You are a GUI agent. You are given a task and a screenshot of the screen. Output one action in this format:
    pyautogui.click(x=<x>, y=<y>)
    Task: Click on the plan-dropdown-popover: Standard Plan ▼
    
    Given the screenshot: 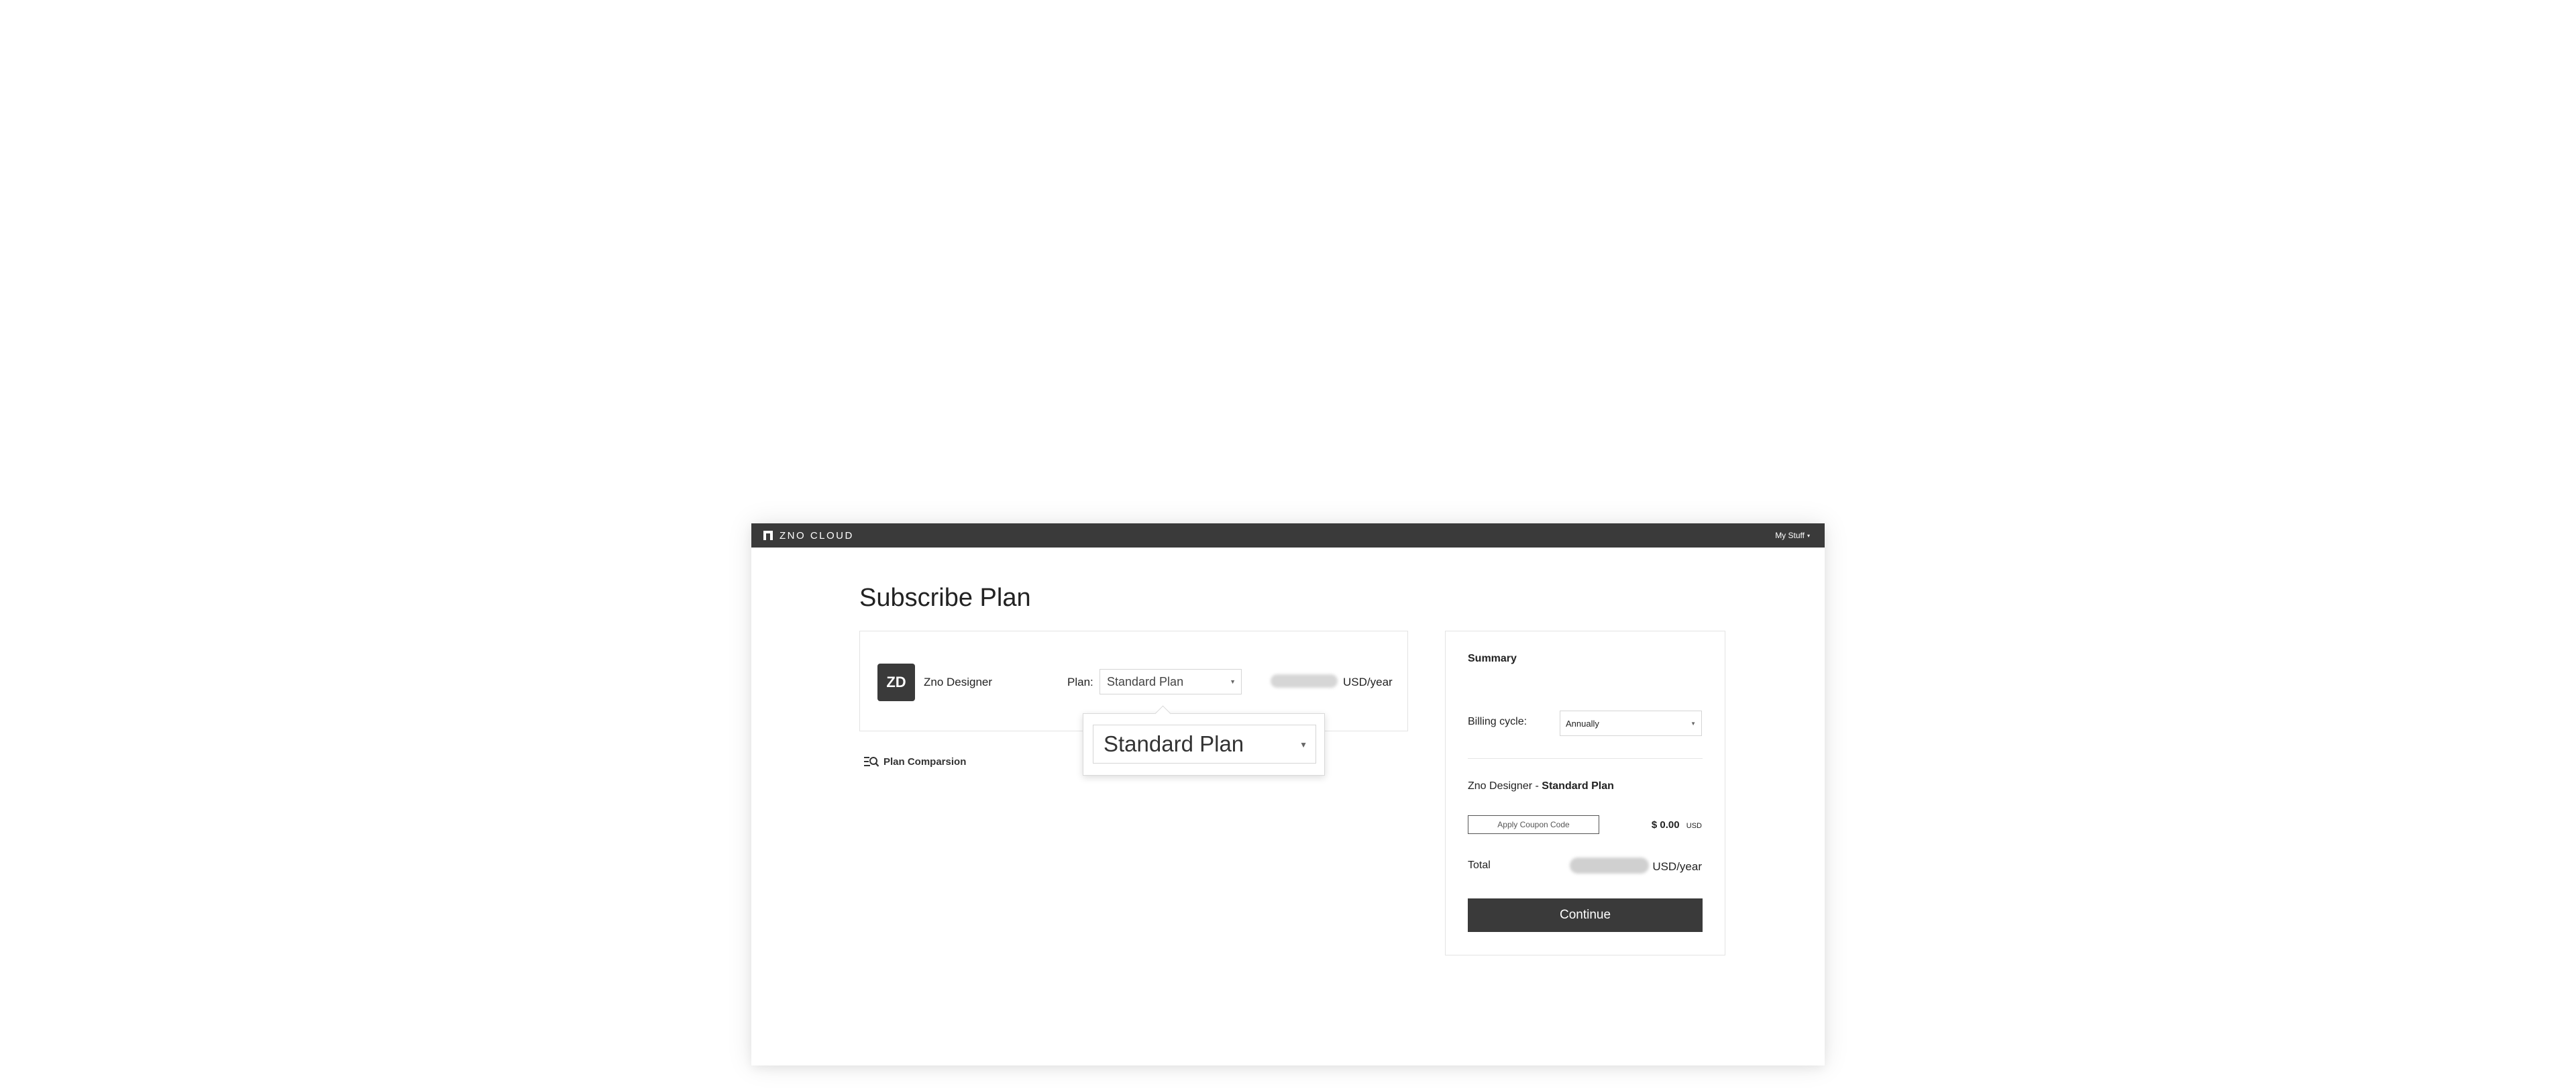 What is the action you would take?
    pyautogui.click(x=1204, y=744)
    